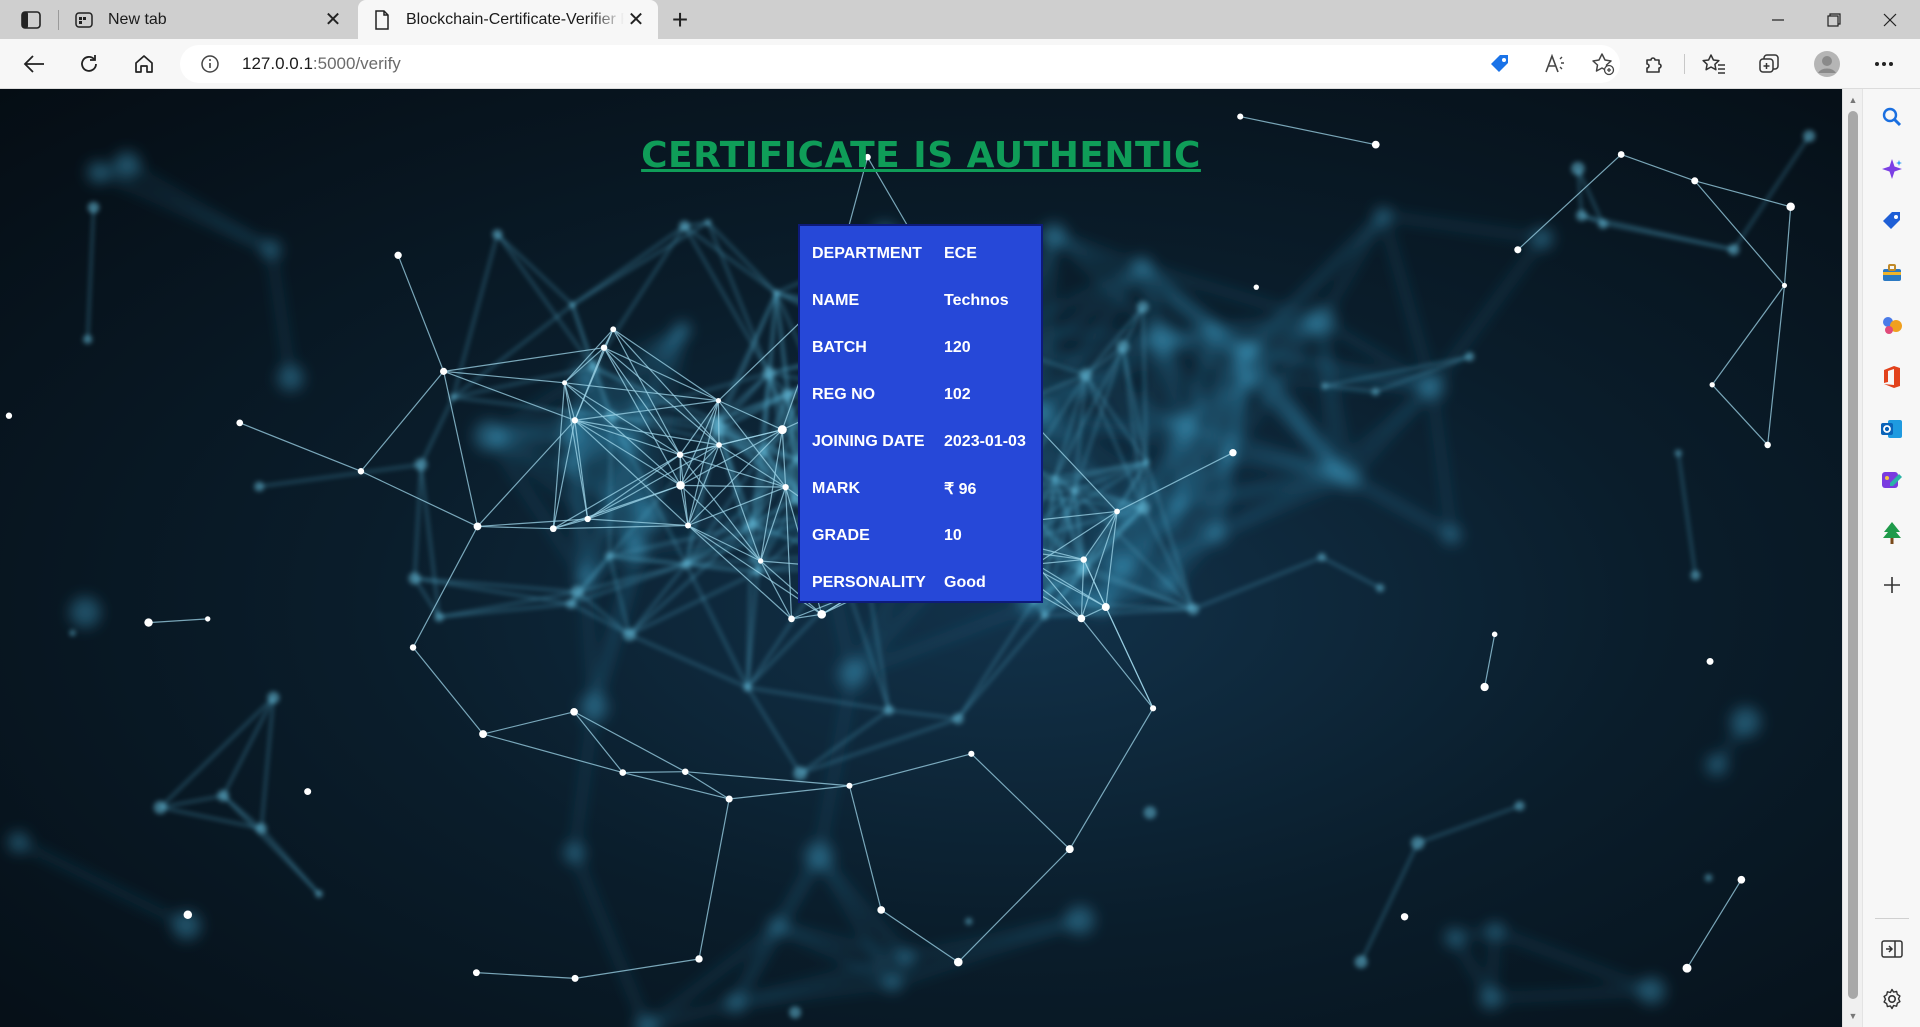  What do you see at coordinates (900, 64) in the screenshot?
I see `address-bar: 127.0.0.1:5000/verify` at bounding box center [900, 64].